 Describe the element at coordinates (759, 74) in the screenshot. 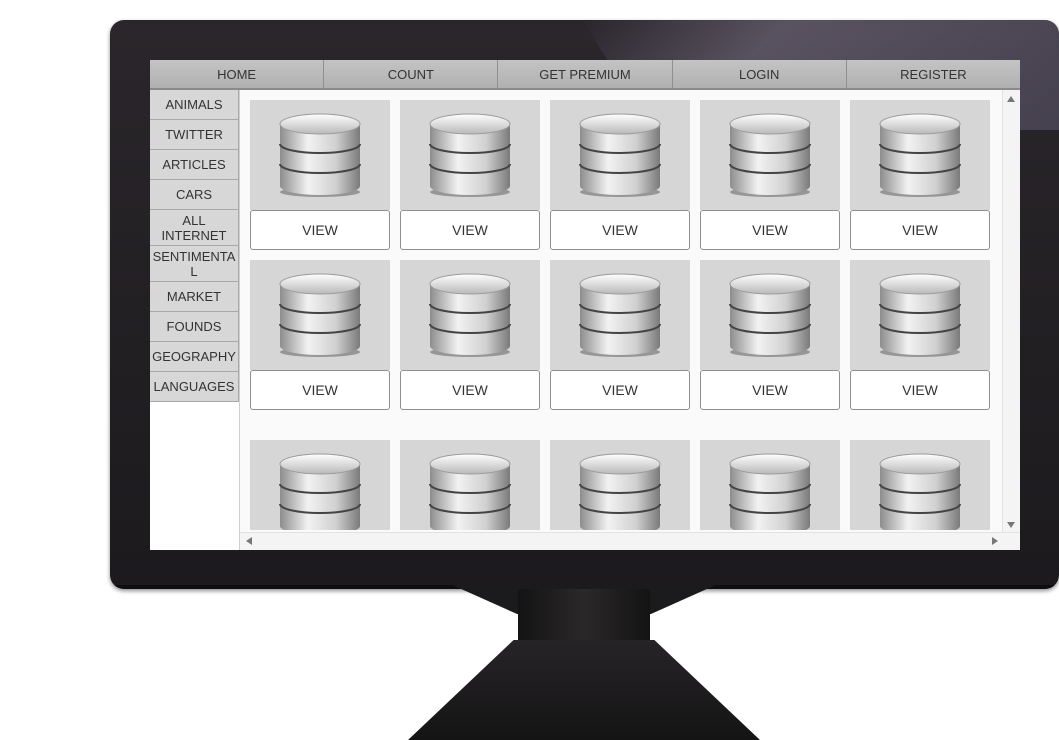

I see `nav-login: LOGIN` at that location.